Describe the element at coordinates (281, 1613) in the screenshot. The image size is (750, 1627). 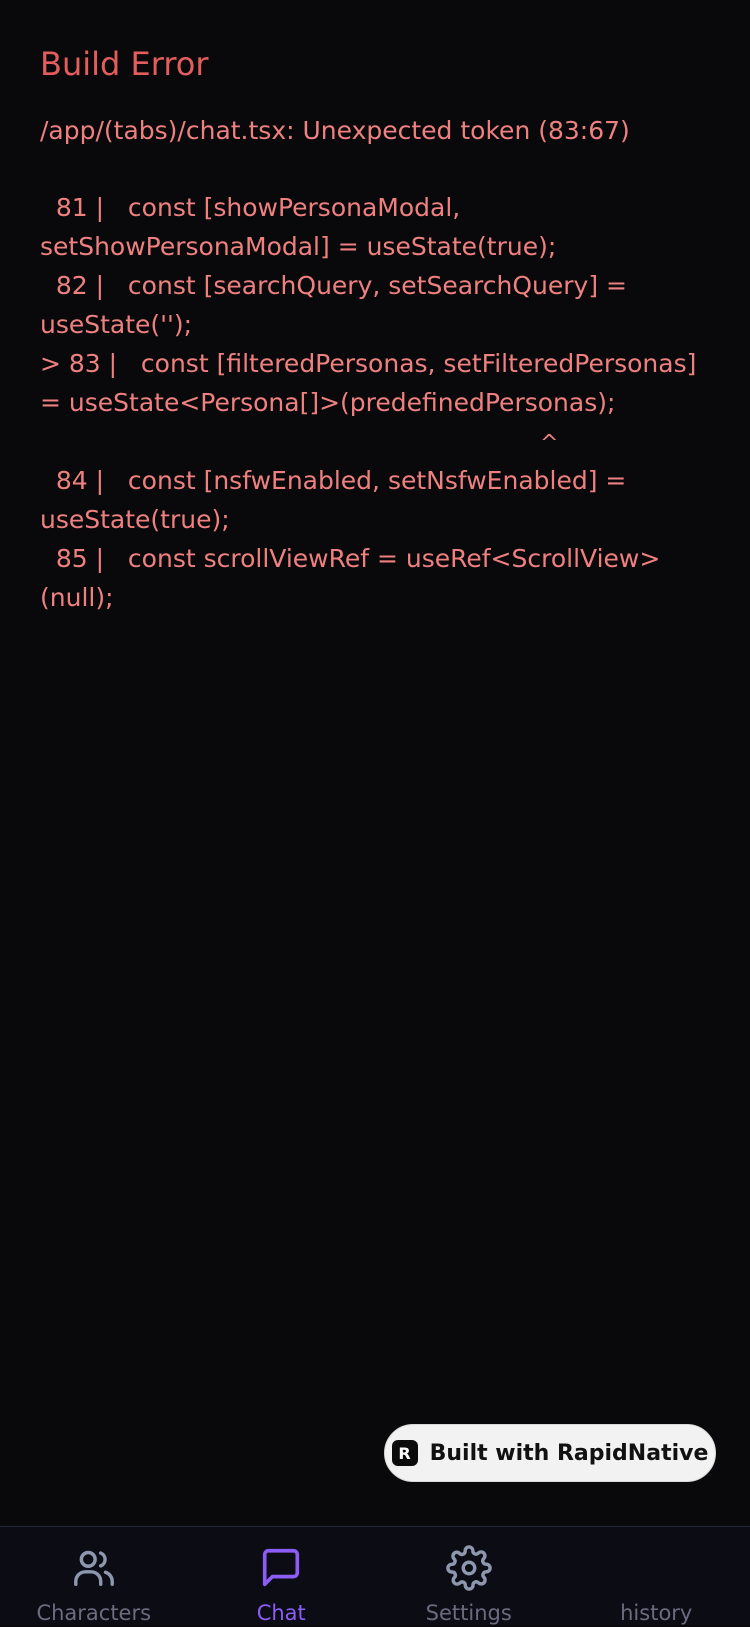
I see `tab-label: Chat` at that location.